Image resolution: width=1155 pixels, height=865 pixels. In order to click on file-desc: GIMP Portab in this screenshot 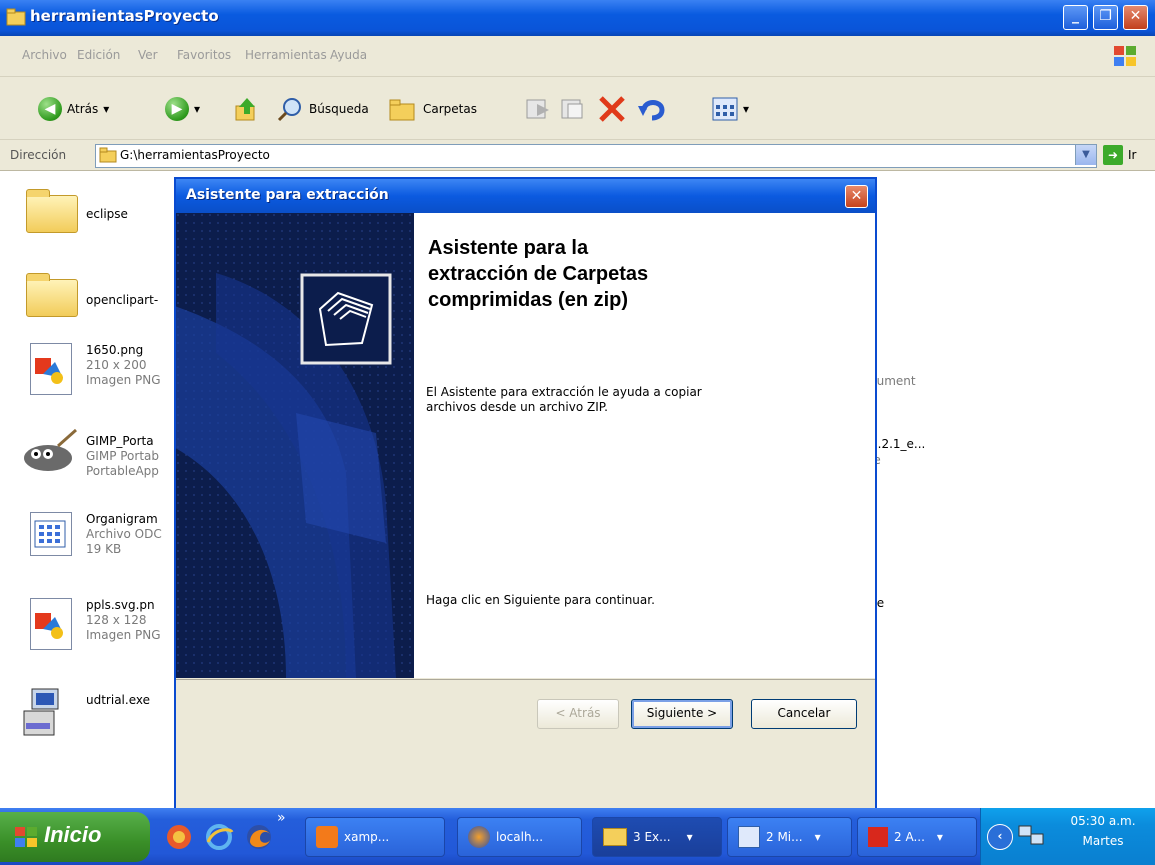, I will do `click(123, 456)`.